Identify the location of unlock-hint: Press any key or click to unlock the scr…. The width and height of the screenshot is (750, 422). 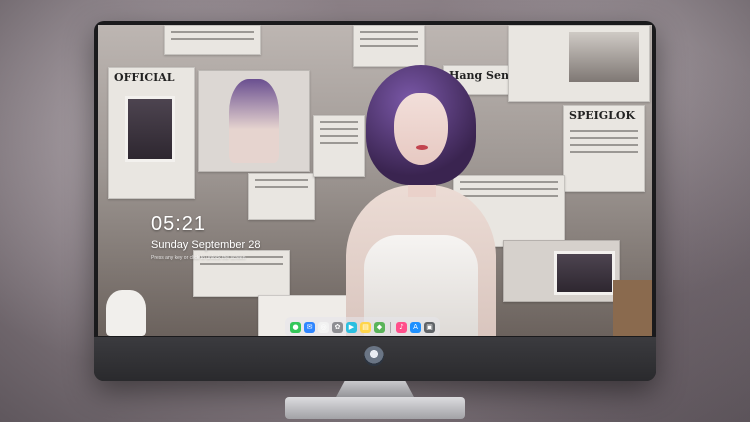
(198, 258).